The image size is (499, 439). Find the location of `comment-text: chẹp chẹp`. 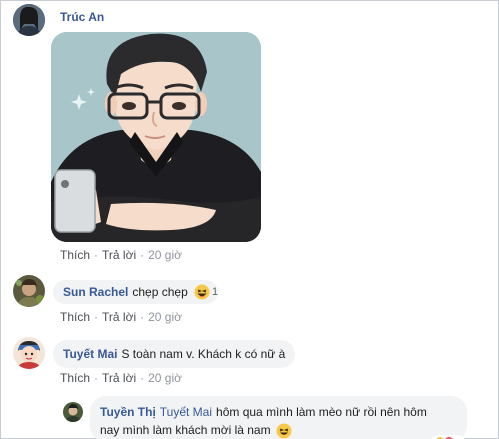

comment-text: chẹp chẹp is located at coordinates (160, 292).